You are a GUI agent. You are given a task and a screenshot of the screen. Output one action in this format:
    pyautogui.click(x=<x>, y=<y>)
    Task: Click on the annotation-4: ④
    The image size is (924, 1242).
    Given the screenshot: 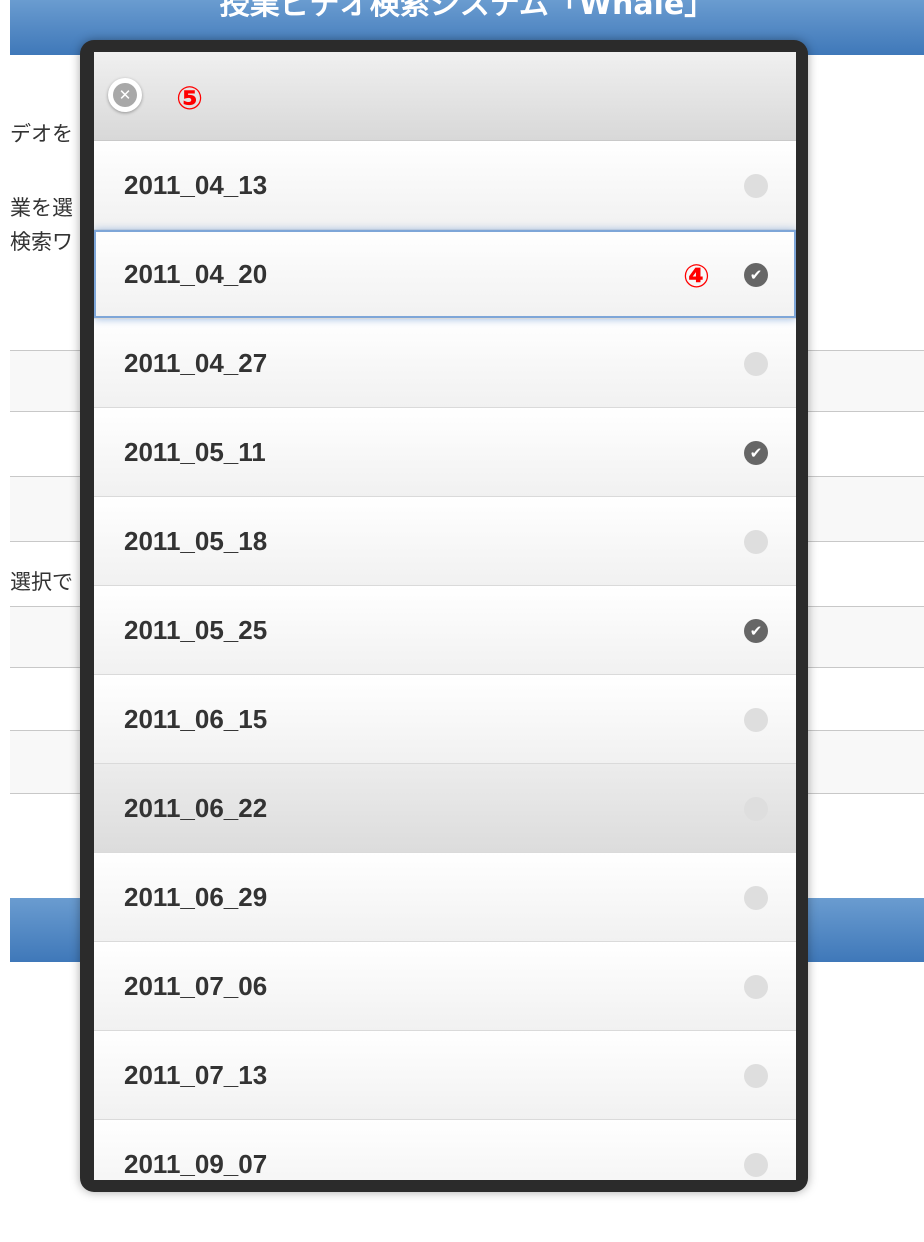 What is the action you would take?
    pyautogui.click(x=696, y=276)
    